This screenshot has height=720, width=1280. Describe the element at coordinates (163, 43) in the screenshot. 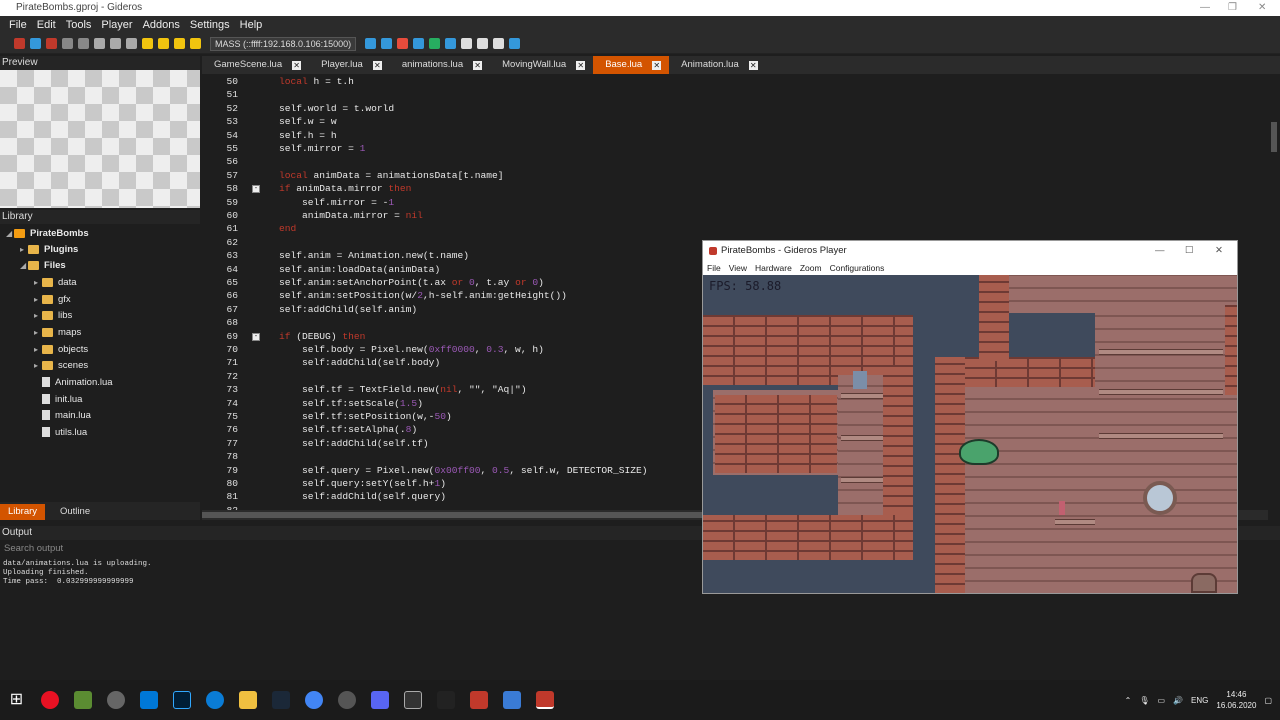

I see `bookmark-prev-icon` at that location.